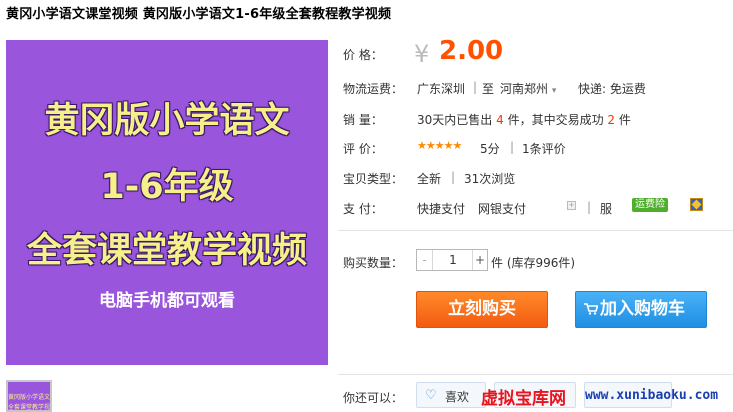  Describe the element at coordinates (455, 120) in the screenshot. I see `sales-prefix: 30天内已售出` at that location.